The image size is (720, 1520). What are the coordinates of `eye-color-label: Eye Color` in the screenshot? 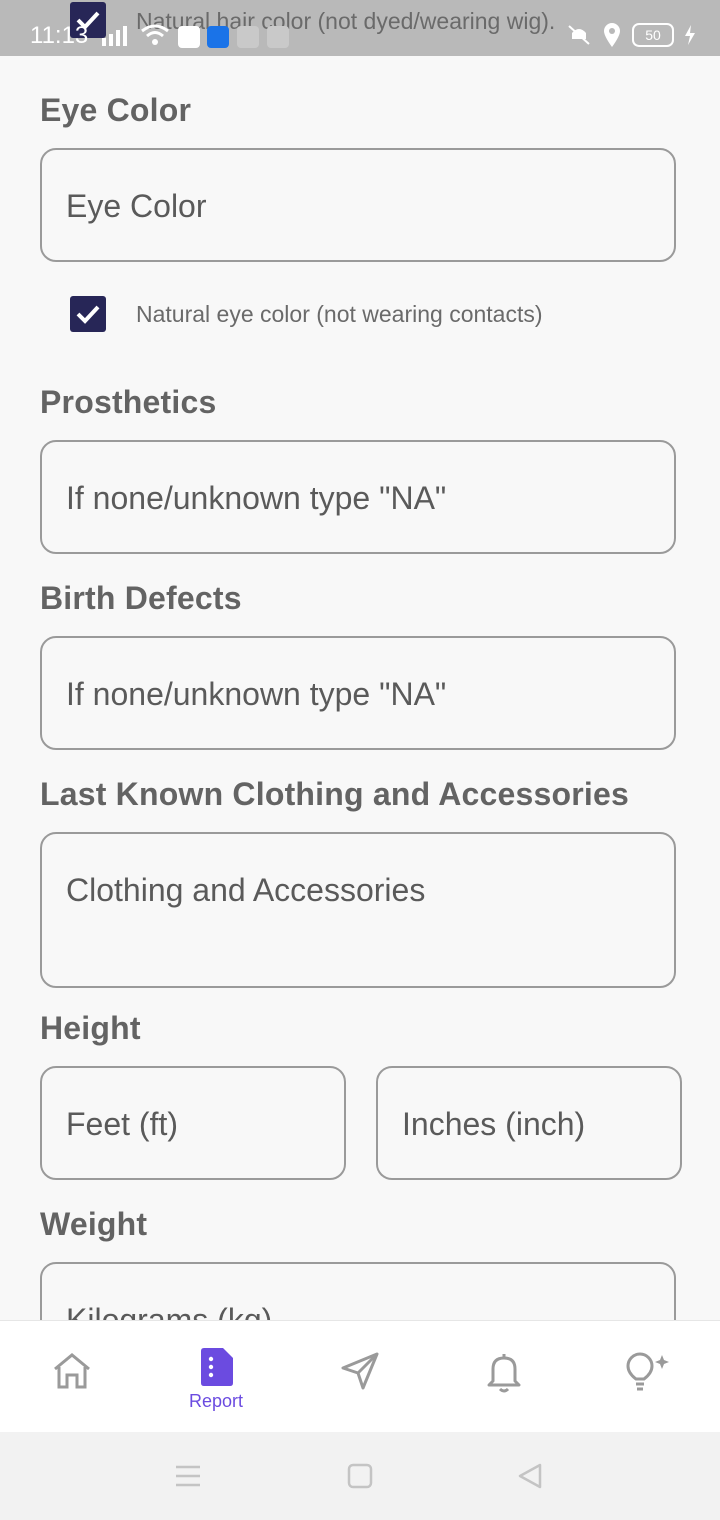 It's located at (116, 110).